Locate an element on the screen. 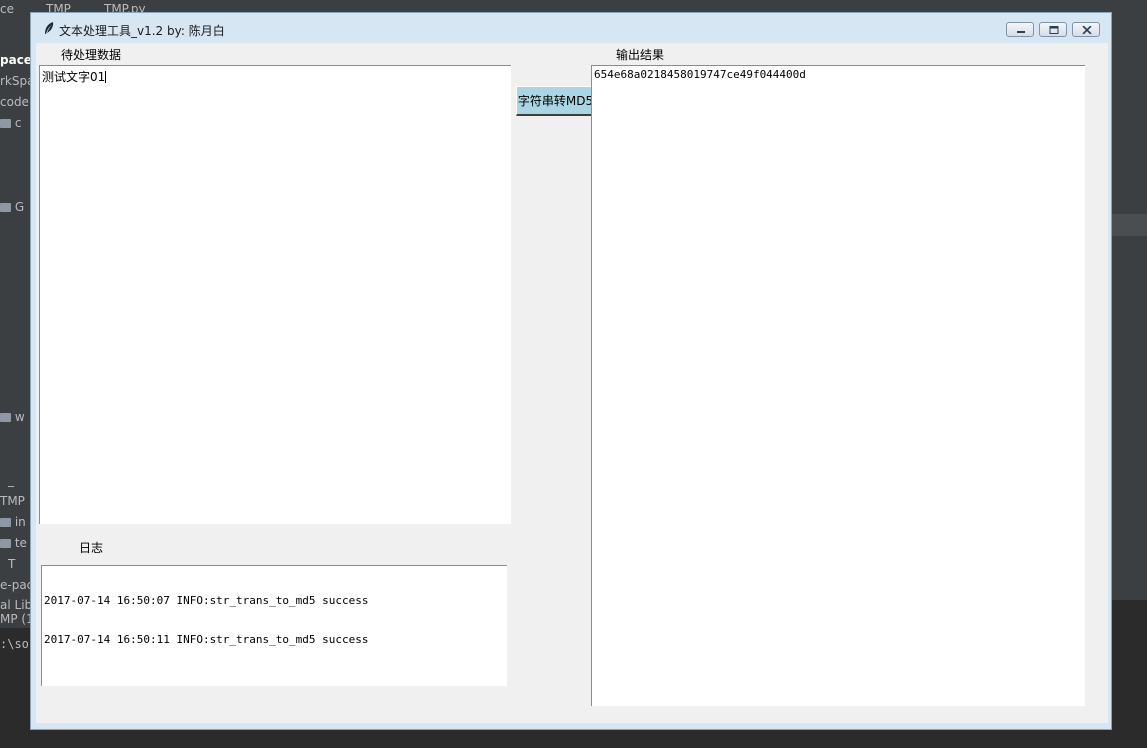  ide-tree-item: w is located at coordinates (12, 417).